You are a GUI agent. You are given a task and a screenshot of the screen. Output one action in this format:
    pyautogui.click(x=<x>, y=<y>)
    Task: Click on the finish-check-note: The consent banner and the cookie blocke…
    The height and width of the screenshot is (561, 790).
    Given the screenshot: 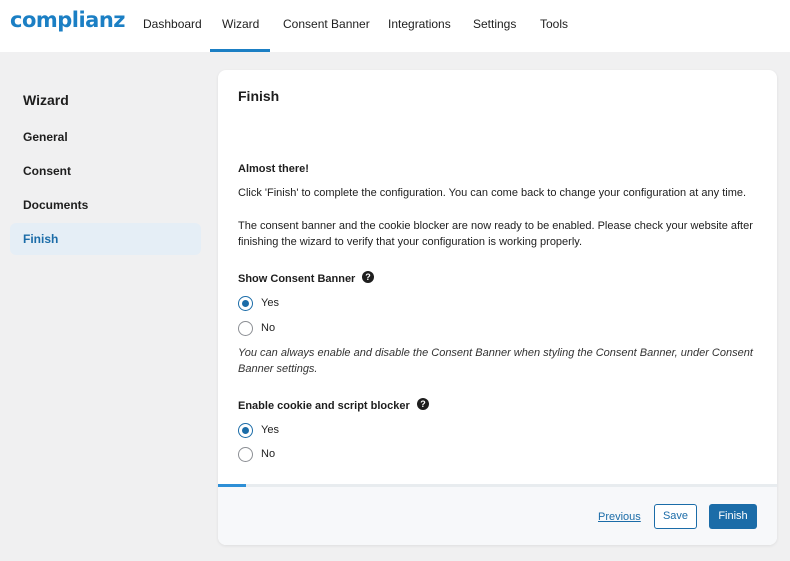 What is the action you would take?
    pyautogui.click(x=495, y=234)
    